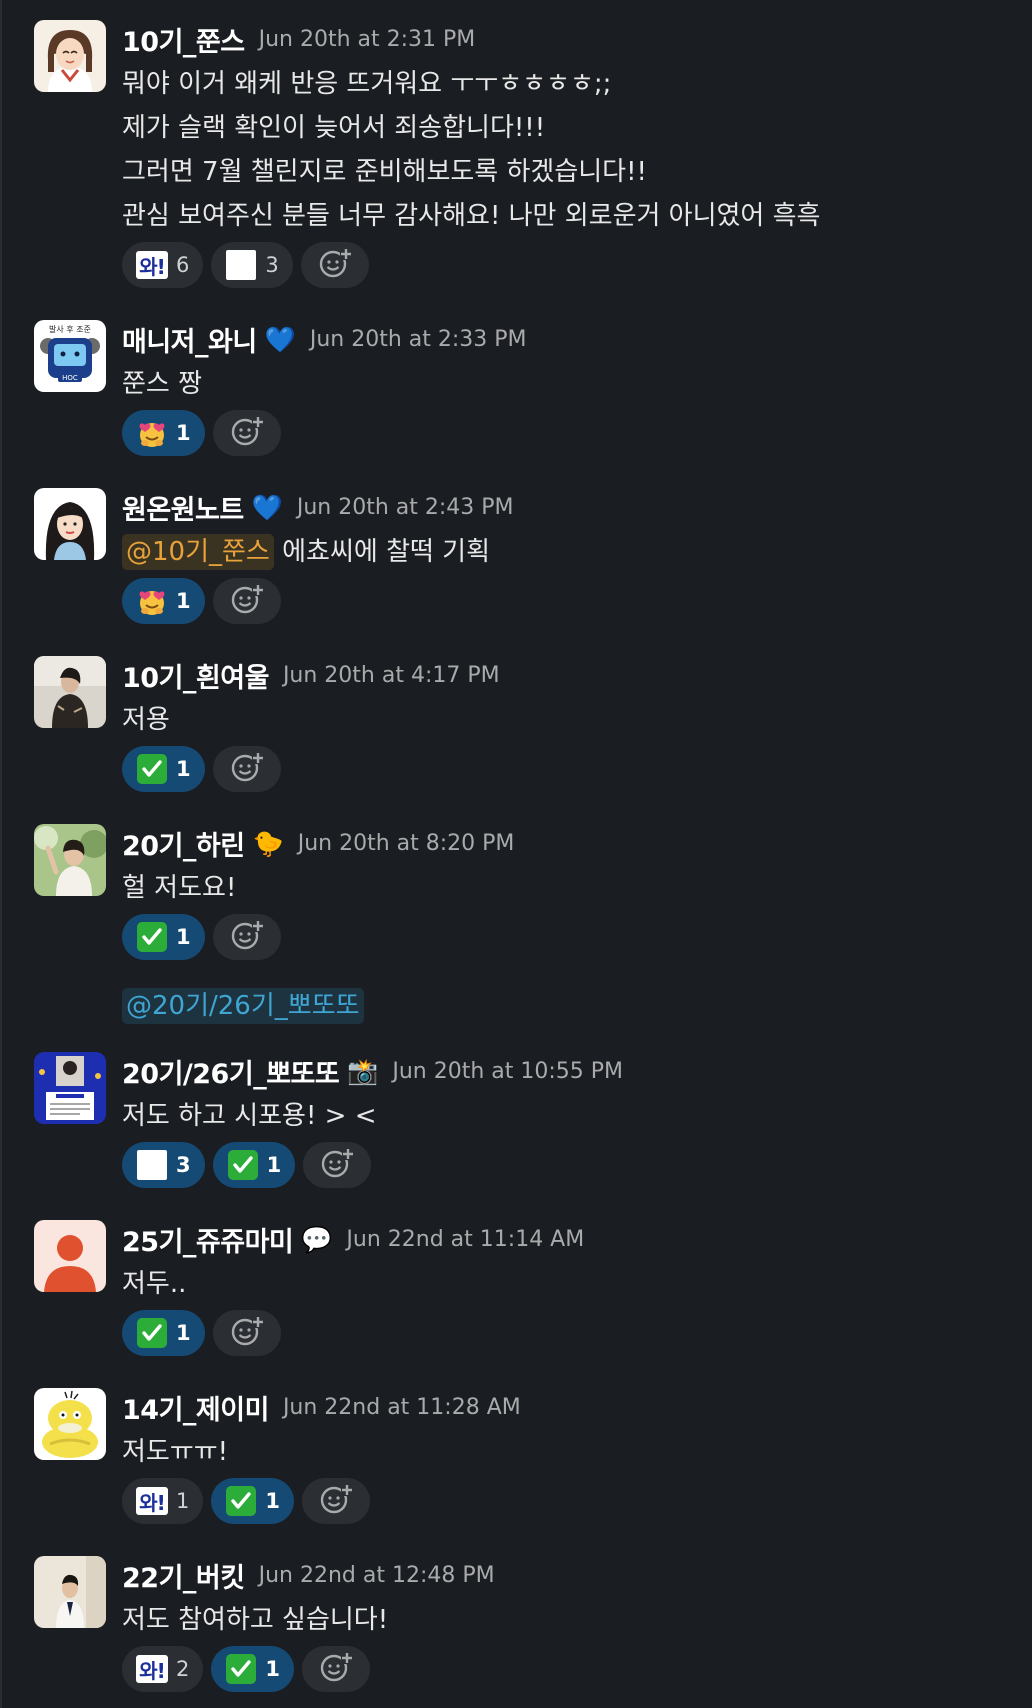 This screenshot has width=1032, height=1708. I want to click on pane-divider, so click(1, 854).